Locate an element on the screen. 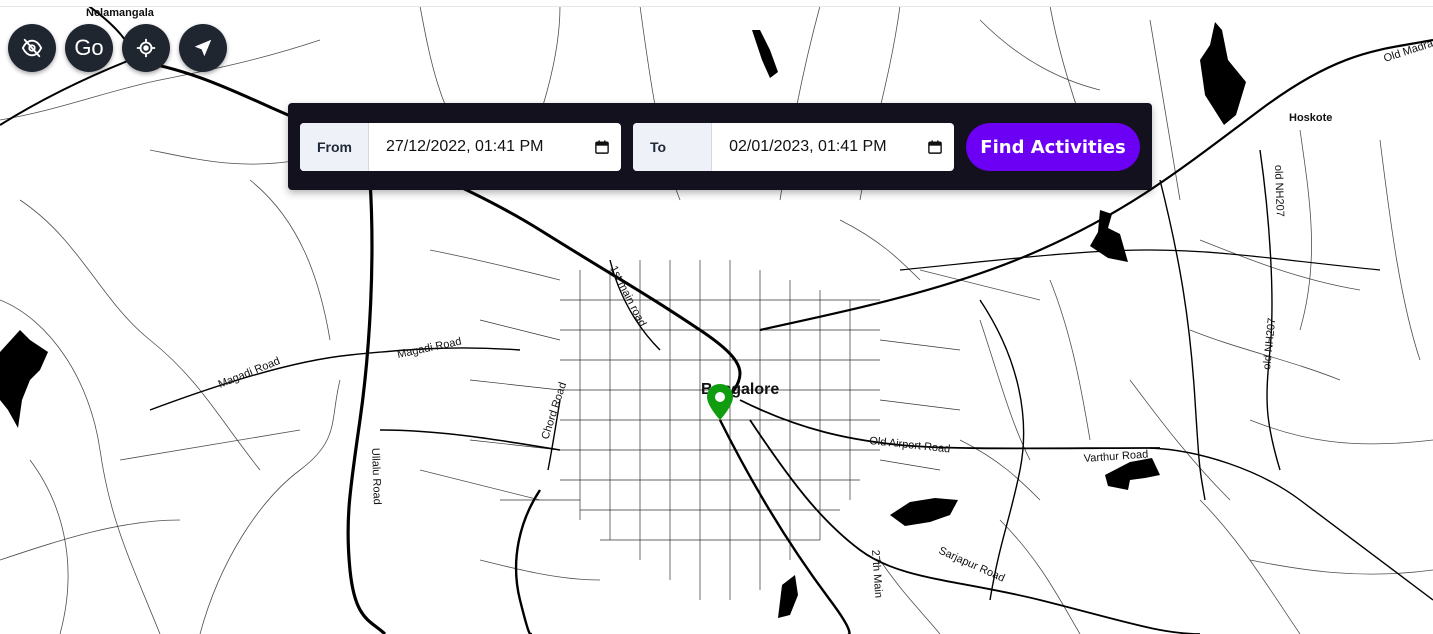 The width and height of the screenshot is (1433, 634). hide-overlay-button is located at coordinates (32, 48).